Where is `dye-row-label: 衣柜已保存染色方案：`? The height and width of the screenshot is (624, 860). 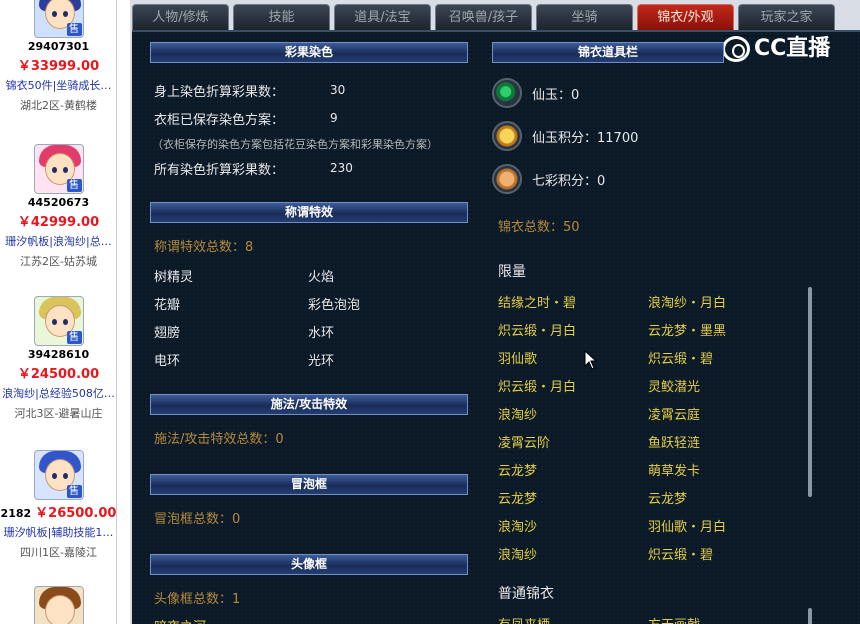
dye-row-label: 衣柜已保存染色方案： is located at coordinates (219, 120).